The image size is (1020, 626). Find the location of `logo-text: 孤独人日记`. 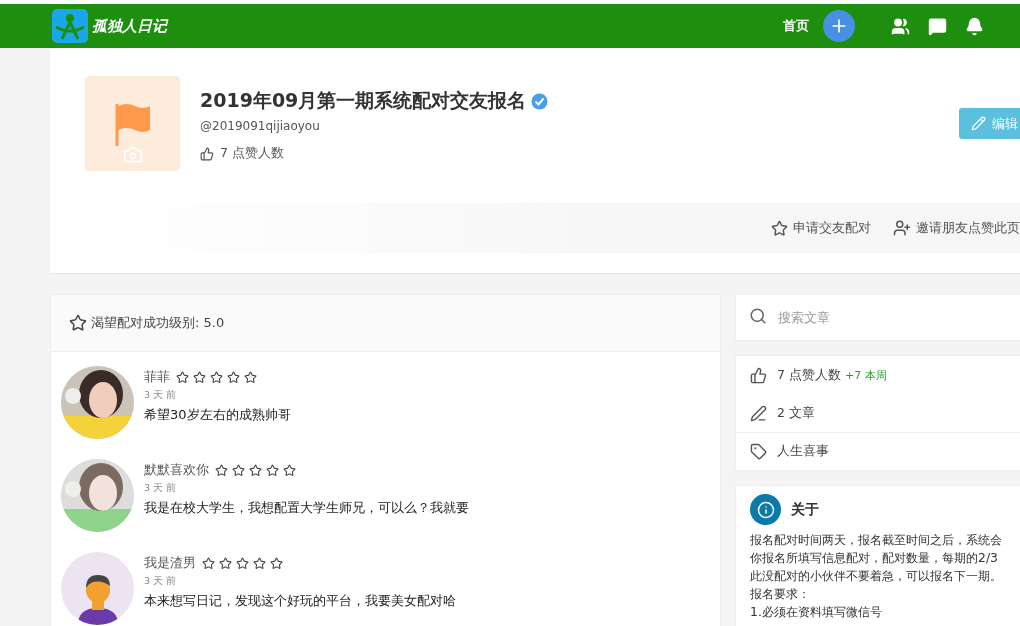

logo-text: 孤独人日记 is located at coordinates (129, 26).